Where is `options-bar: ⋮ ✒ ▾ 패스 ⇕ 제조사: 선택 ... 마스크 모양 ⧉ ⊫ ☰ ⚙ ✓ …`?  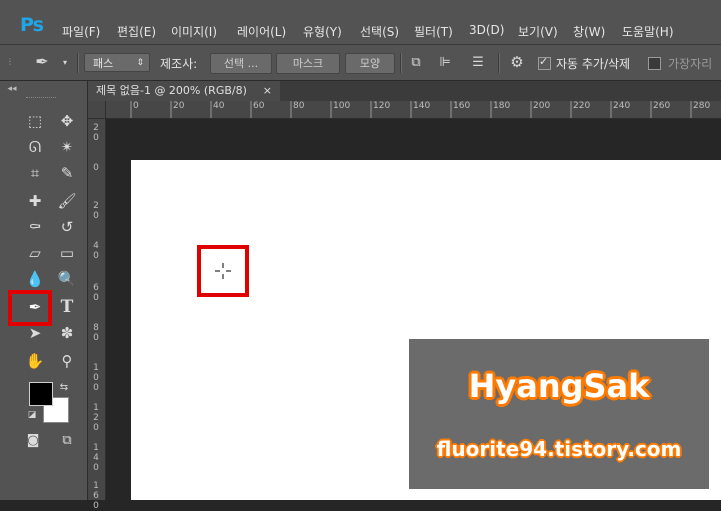
options-bar: ⋮ ✒ ▾ 패스 ⇕ 제조사: 선택 ... 마스크 모양 ⧉ ⊫ ☰ ⚙ ✓ … is located at coordinates (360, 63).